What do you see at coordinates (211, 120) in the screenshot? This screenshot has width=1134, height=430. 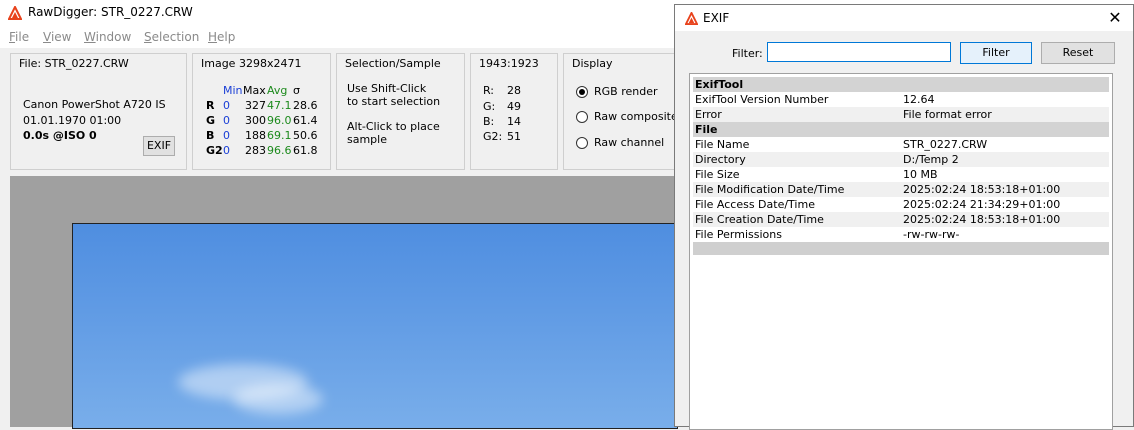 I see `channel-label: G` at bounding box center [211, 120].